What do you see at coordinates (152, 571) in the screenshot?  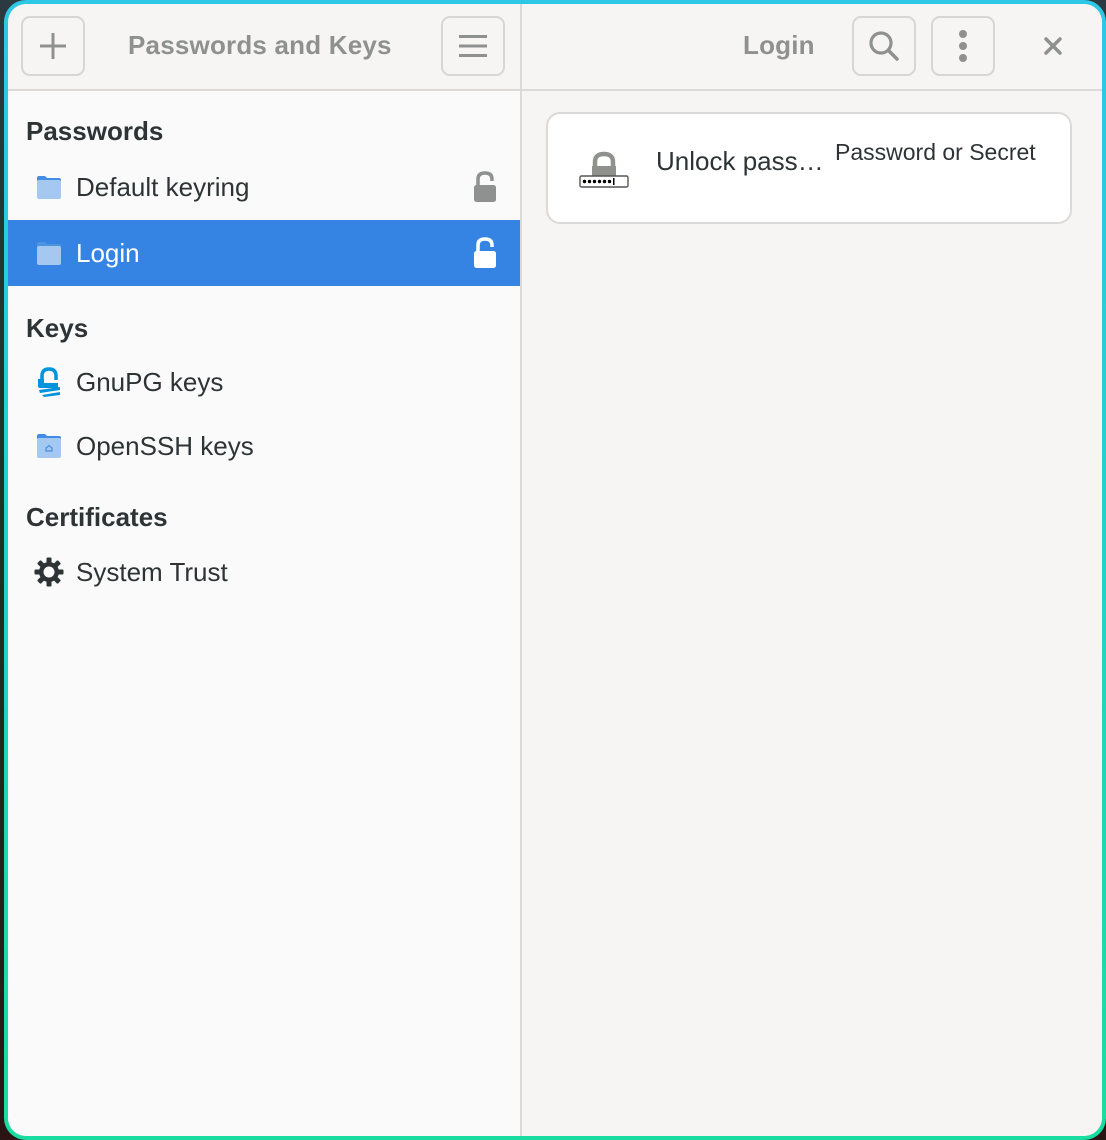 I see `sidebar-item-label: System Trust` at bounding box center [152, 571].